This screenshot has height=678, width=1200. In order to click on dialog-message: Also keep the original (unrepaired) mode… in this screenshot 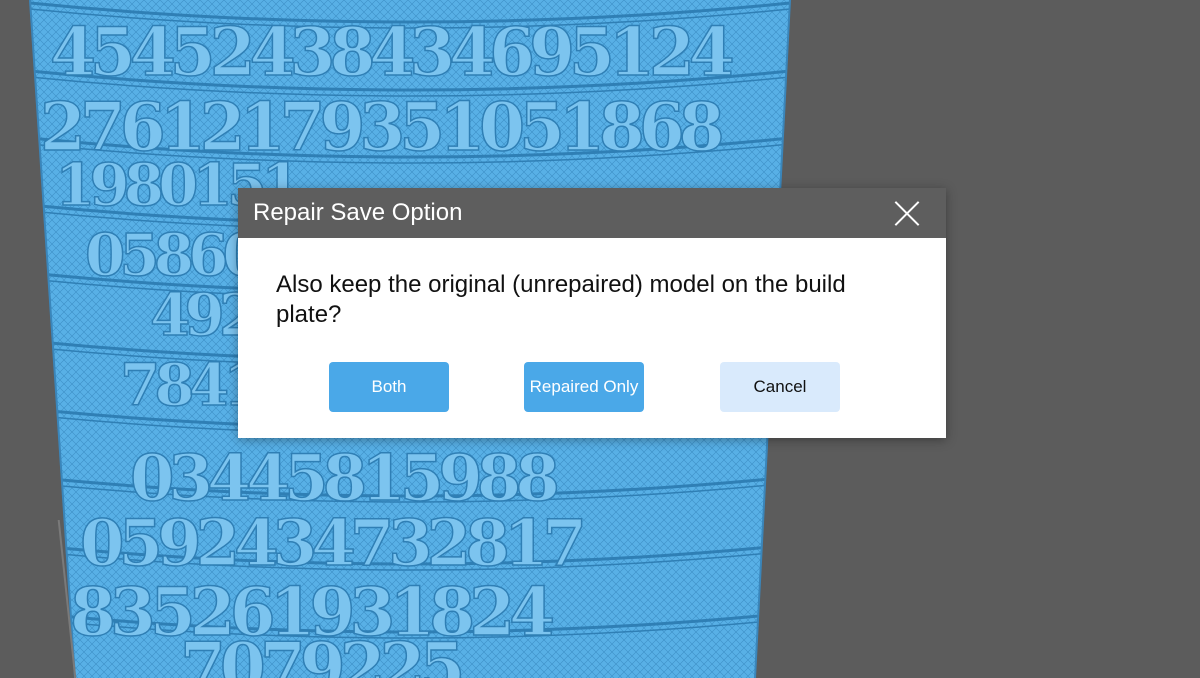, I will do `click(561, 299)`.